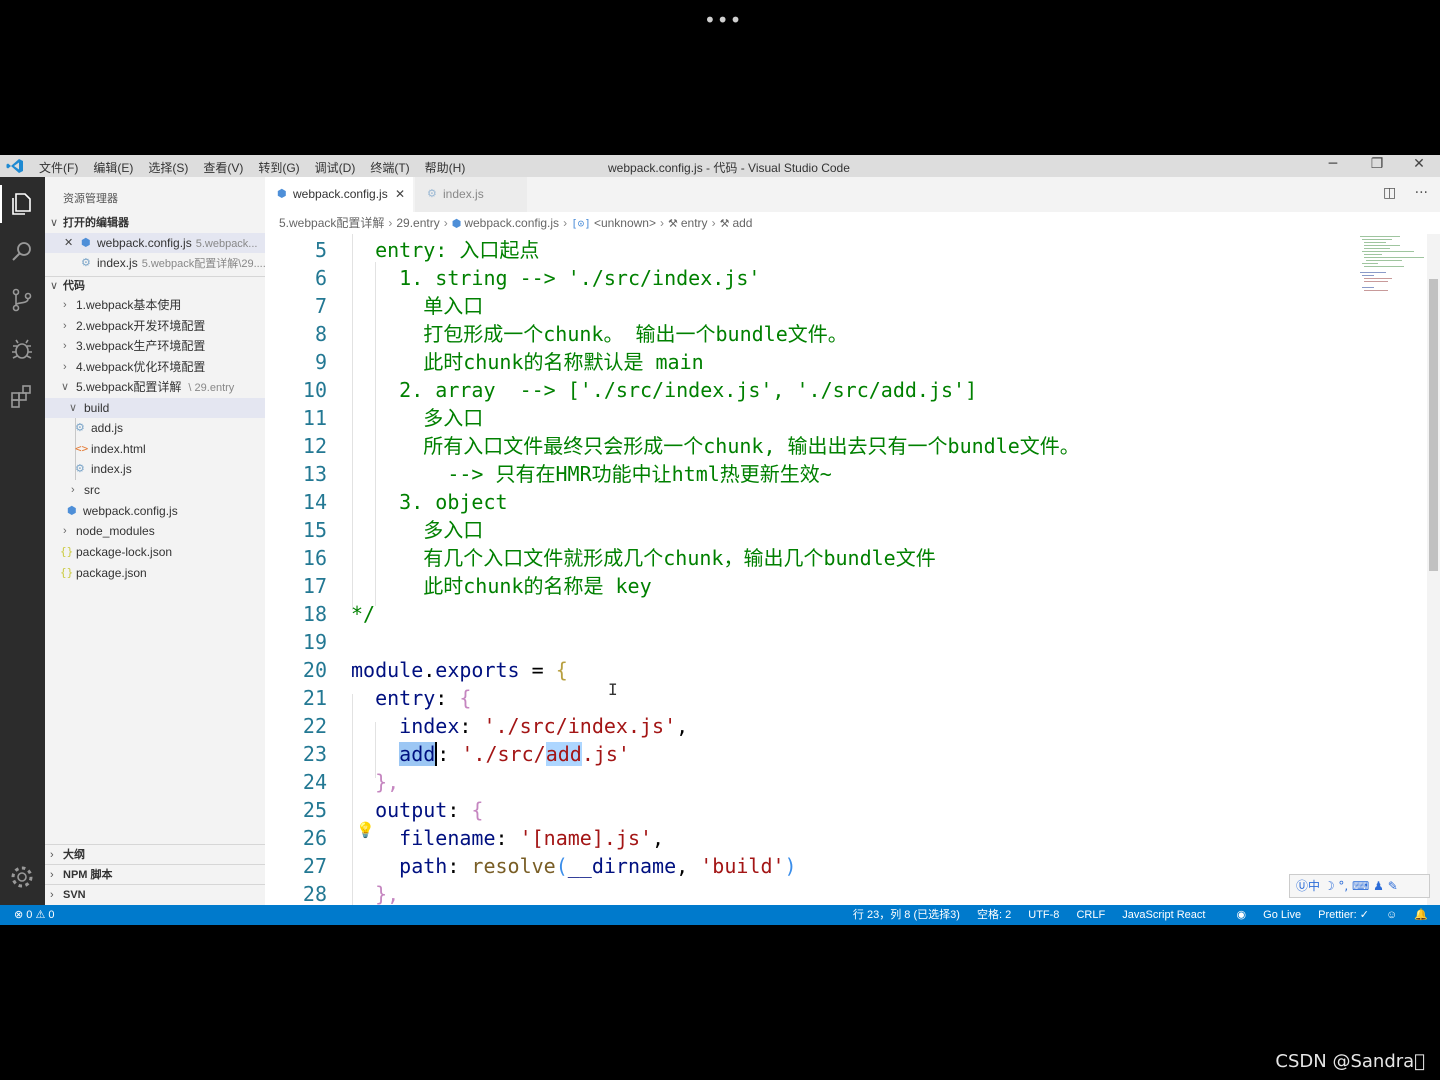 This screenshot has height=1080, width=1440. What do you see at coordinates (74, 855) in the screenshot?
I see `outline-label: 大纲` at bounding box center [74, 855].